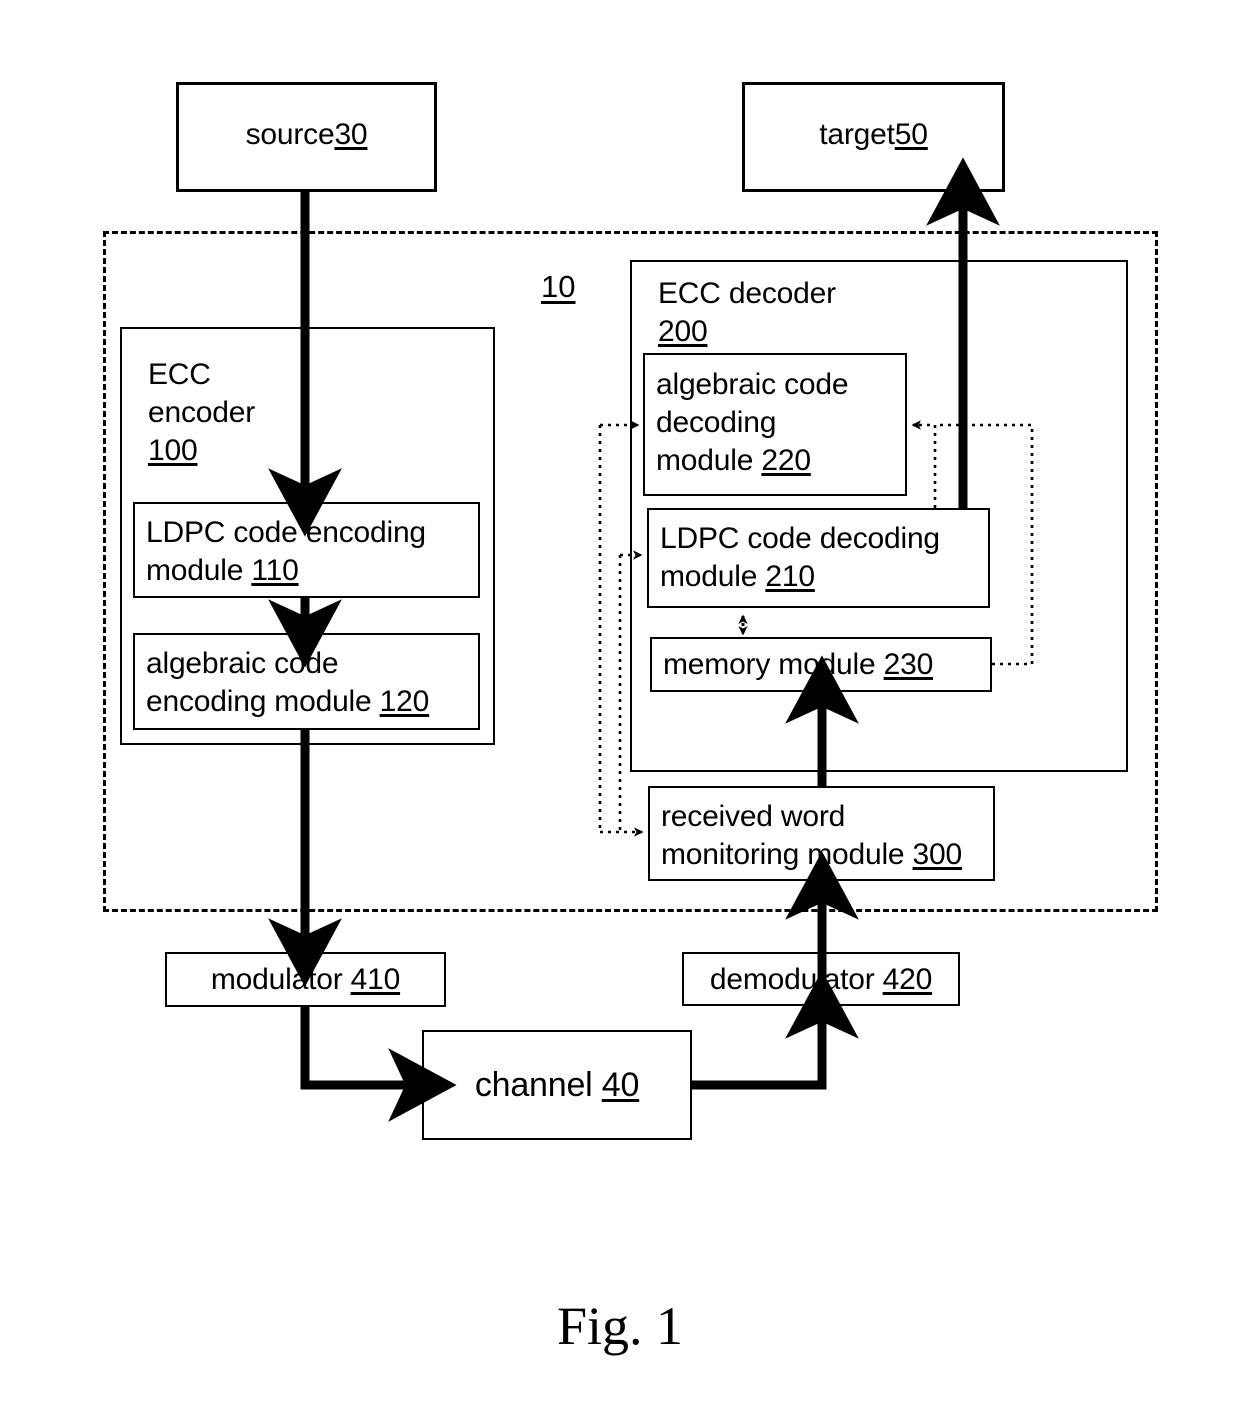 This screenshot has height=1419, width=1240. I want to click on node-channel-label: channel 40, so click(557, 1085).